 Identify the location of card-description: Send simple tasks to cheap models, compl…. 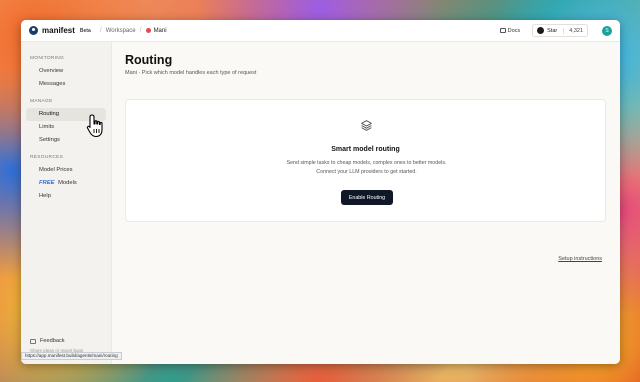
(366, 167).